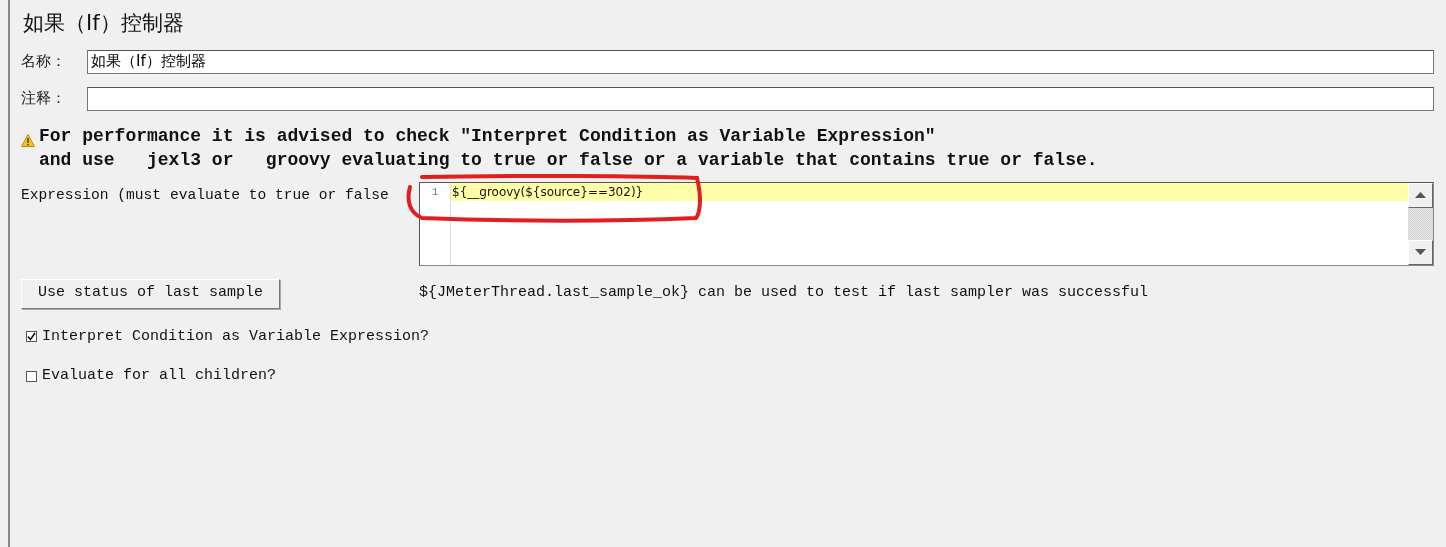  Describe the element at coordinates (205, 195) in the screenshot. I see `expression-label: Expression (must evaluate to true or false` at that location.